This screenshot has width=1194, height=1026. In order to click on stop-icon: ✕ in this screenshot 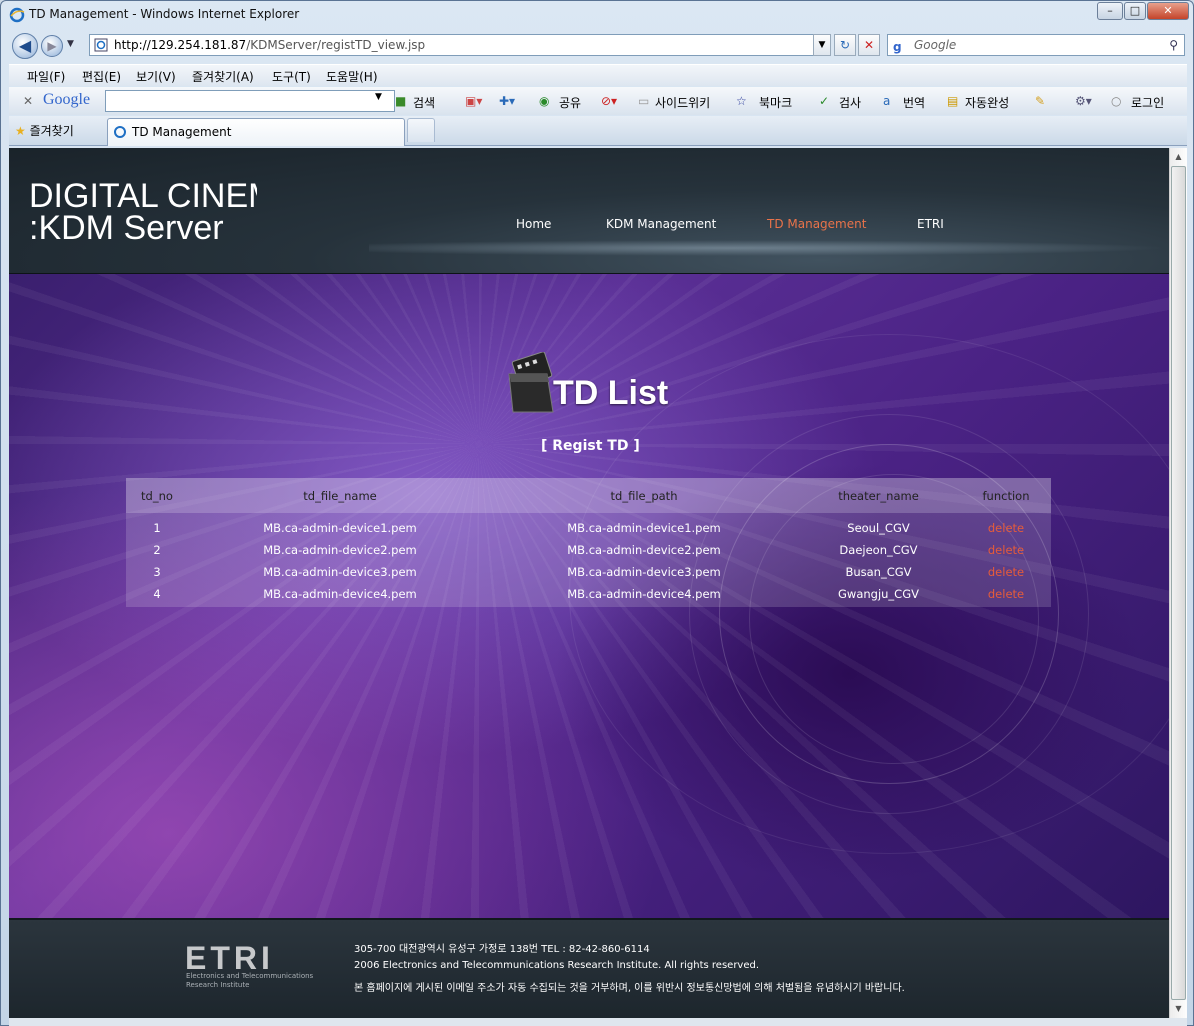, I will do `click(869, 45)`.